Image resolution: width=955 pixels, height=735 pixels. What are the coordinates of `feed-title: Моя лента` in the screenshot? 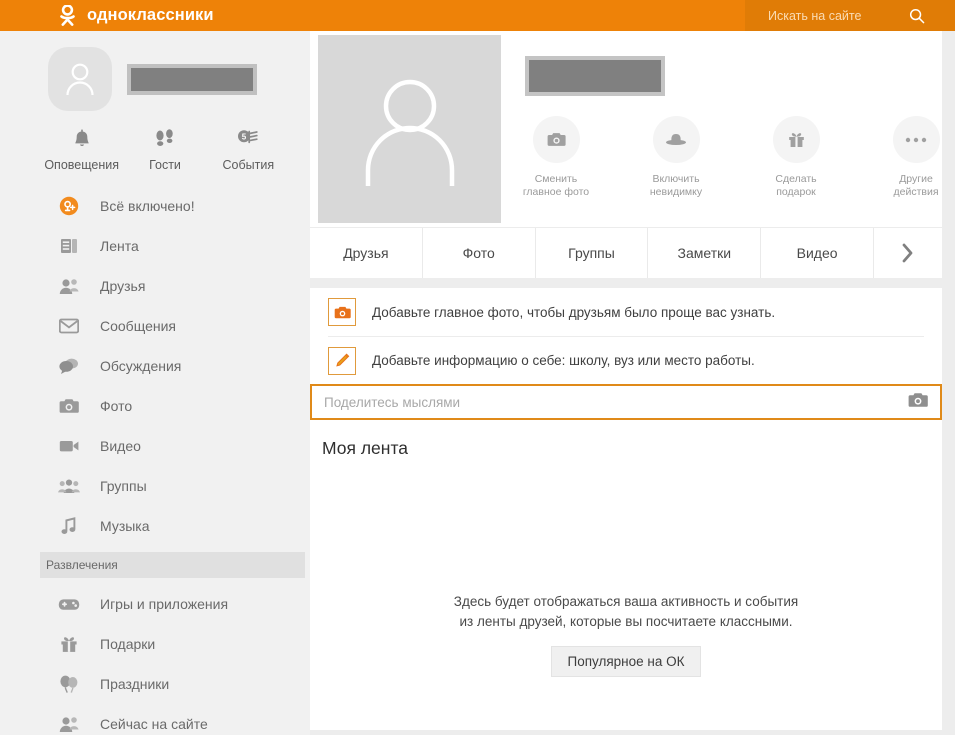 It's located at (365, 448).